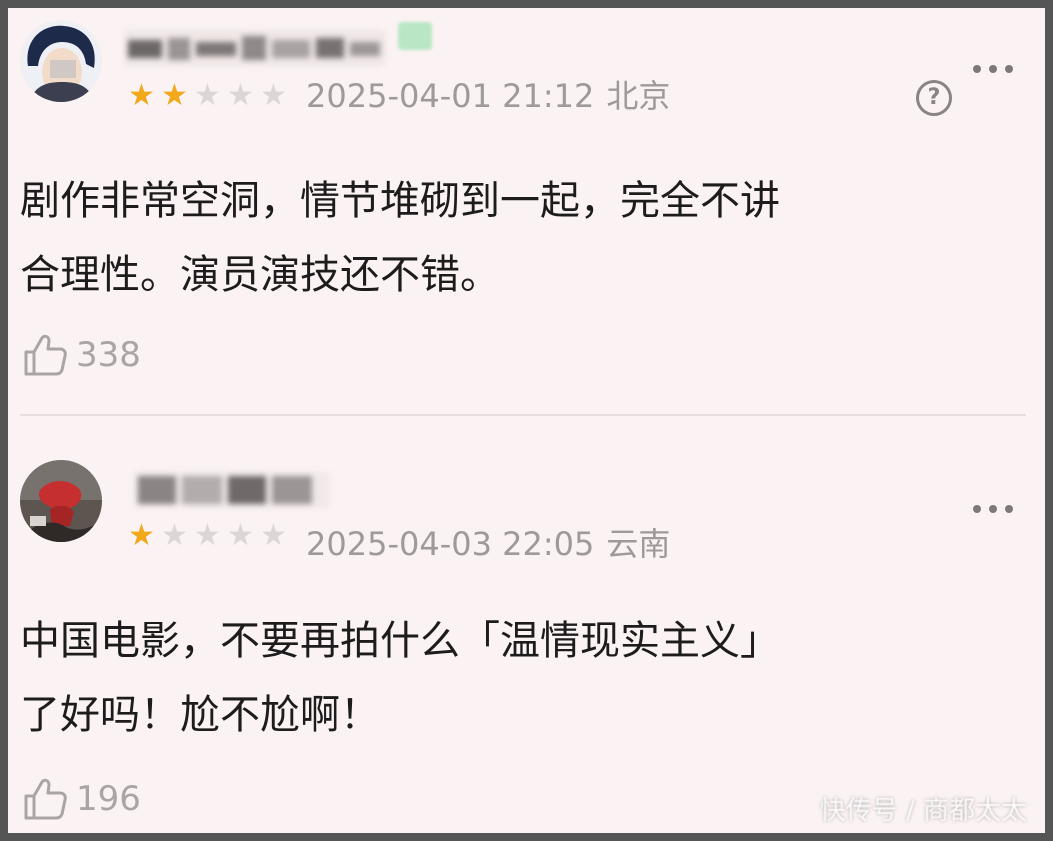  Describe the element at coordinates (923, 811) in the screenshot. I see `watermark: 快传号 / 商都太太` at that location.